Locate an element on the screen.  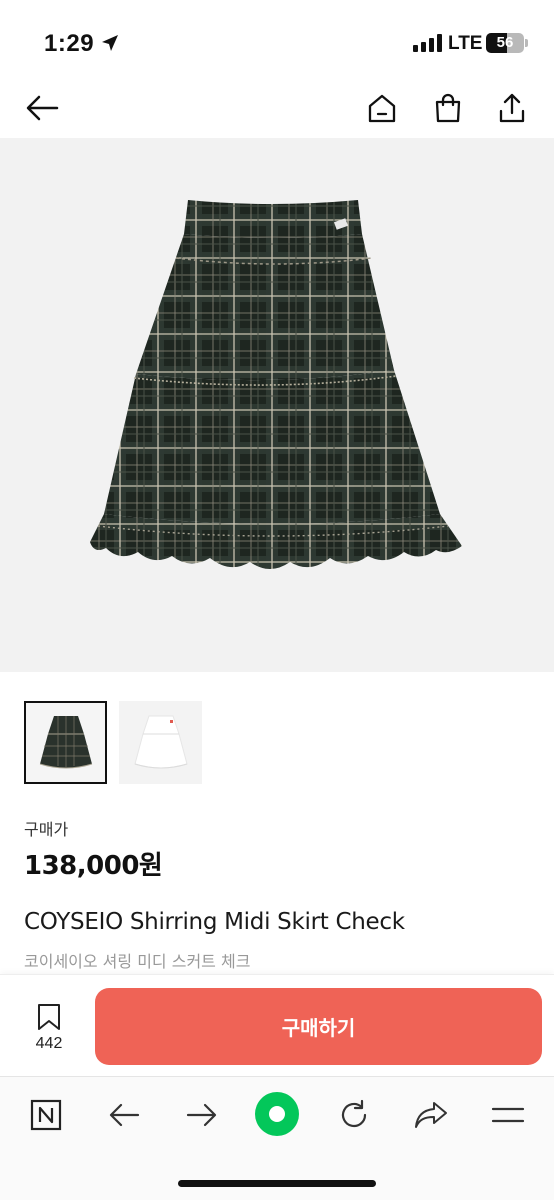
naver-home-button is located at coordinates (46, 1115).